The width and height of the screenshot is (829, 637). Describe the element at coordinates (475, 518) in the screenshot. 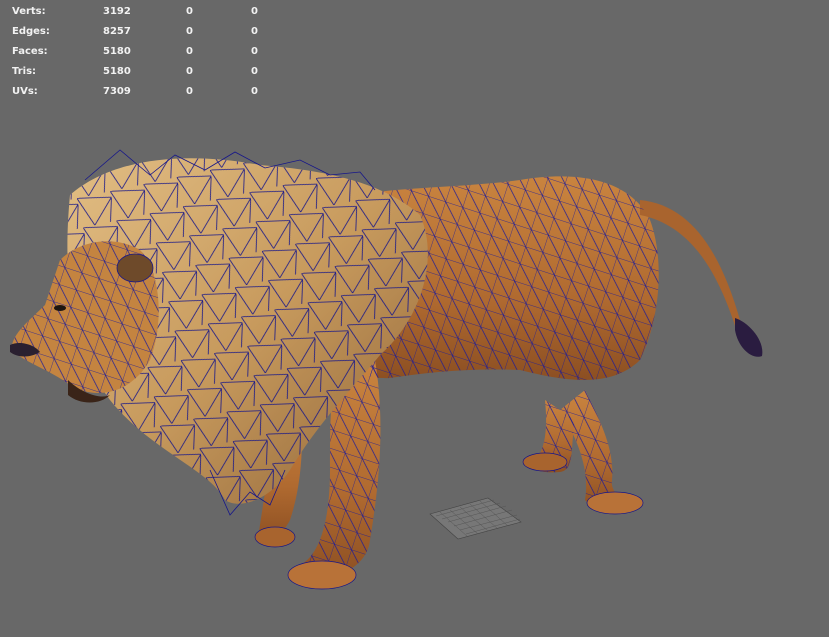

I see `ground-grid` at that location.